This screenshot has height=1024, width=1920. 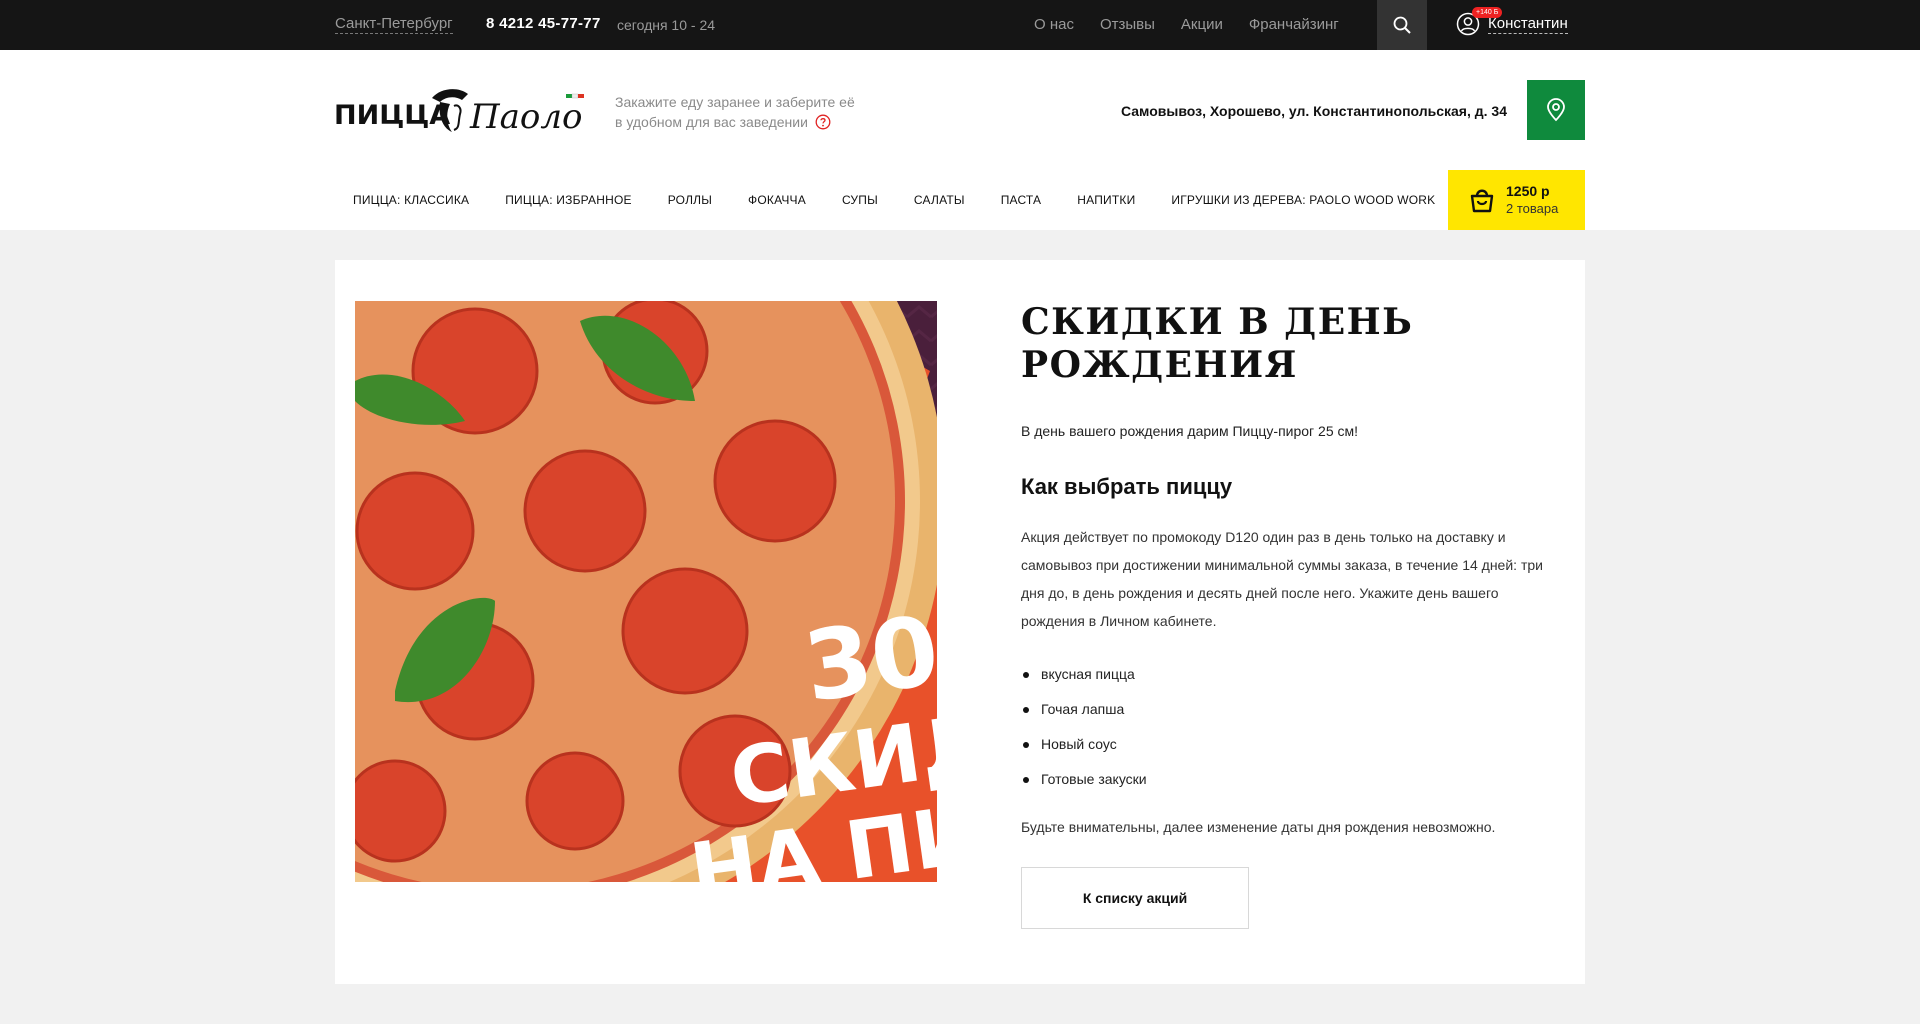 I want to click on promo-title: Скидки в день рождения, so click(x=1217, y=343).